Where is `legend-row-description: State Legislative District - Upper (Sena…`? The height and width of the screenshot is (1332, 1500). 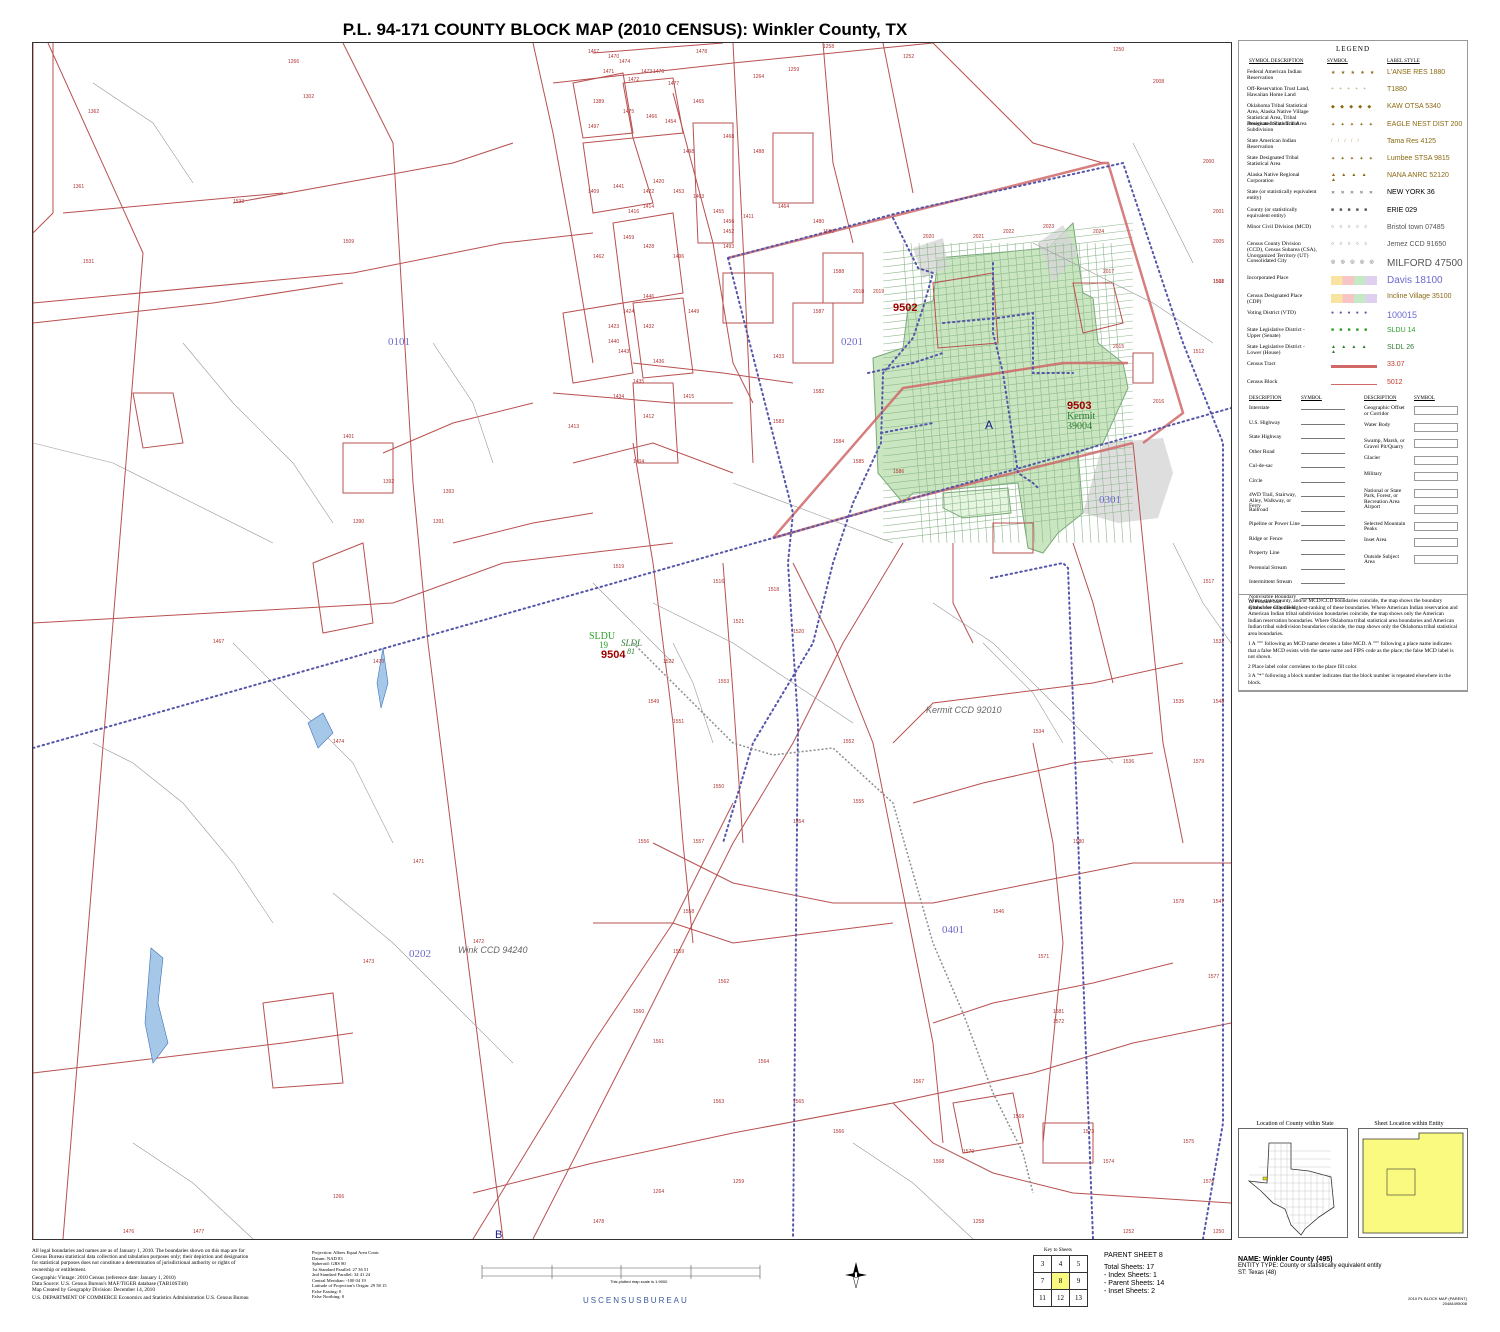
legend-row-description: State Legislative District - Upper (Sena… is located at coordinates (1276, 333).